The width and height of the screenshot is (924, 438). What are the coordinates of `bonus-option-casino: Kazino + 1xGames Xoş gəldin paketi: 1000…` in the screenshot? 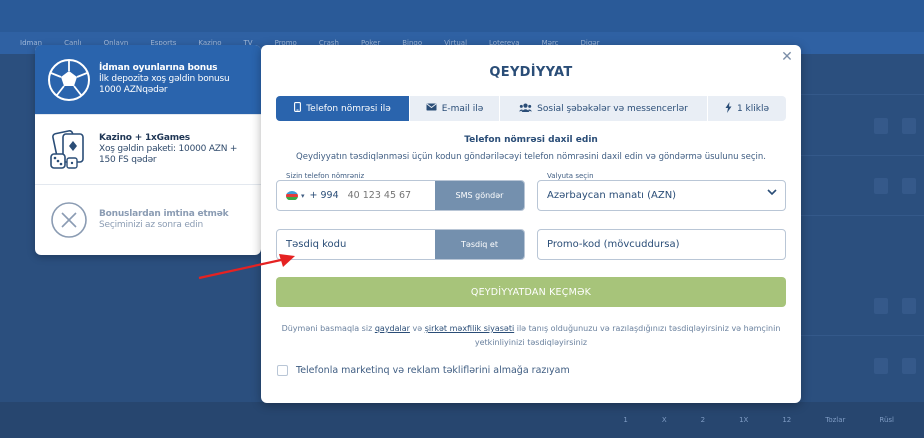 It's located at (148, 150).